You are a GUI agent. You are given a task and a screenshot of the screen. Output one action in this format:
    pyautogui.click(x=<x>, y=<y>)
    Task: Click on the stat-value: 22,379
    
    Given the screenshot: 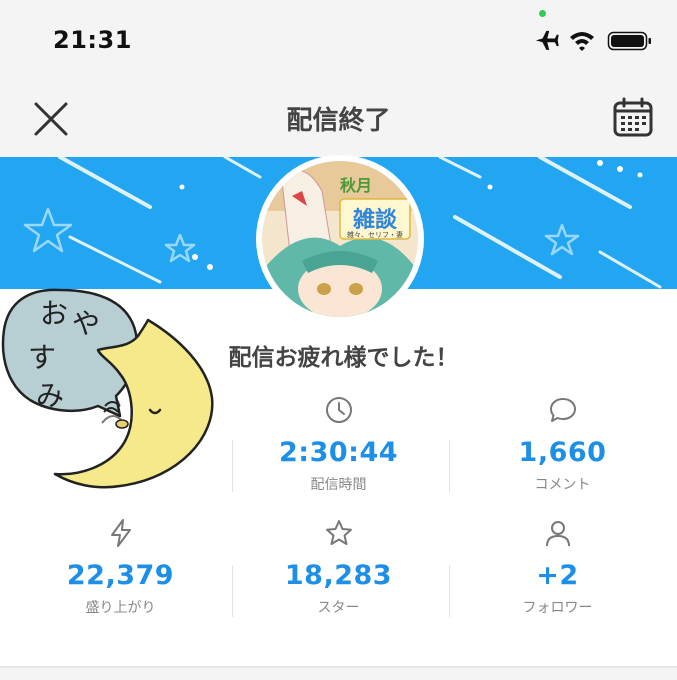 What is the action you would take?
    pyautogui.click(x=120, y=575)
    